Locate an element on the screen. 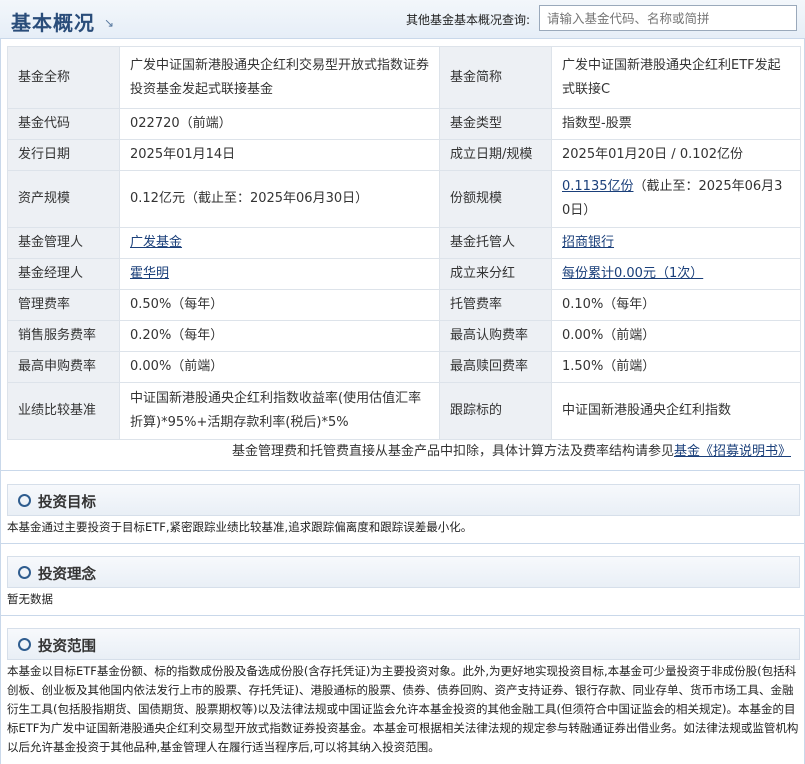 This screenshot has height=764, width=805. fund-search-input is located at coordinates (668, 18).